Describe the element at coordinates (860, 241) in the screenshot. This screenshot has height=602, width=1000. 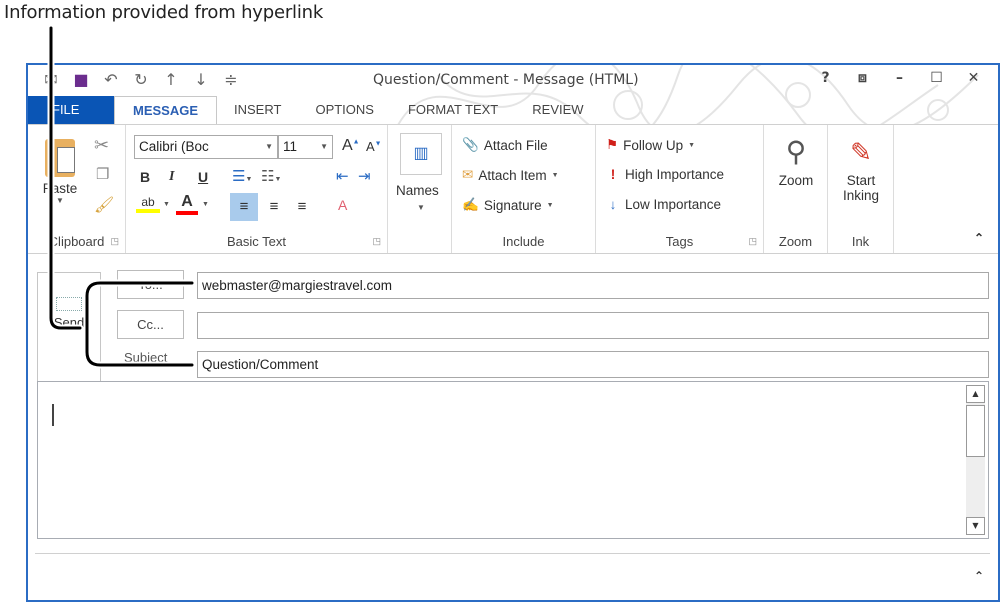
I see `ink-group-label: Ink` at that location.